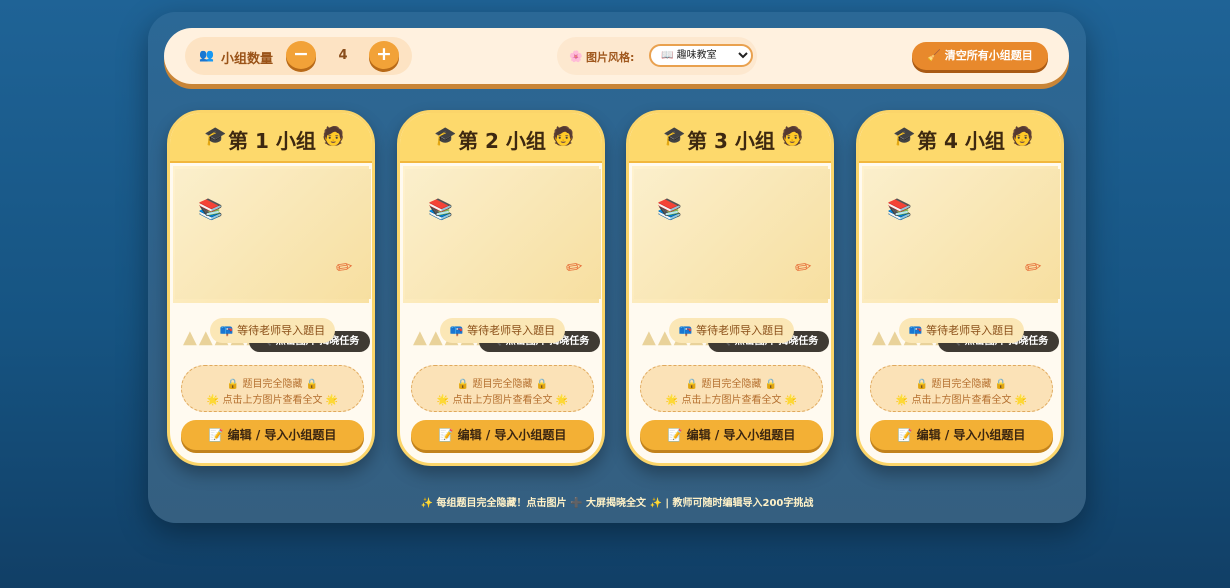  I want to click on group-count-value: 4, so click(343, 55).